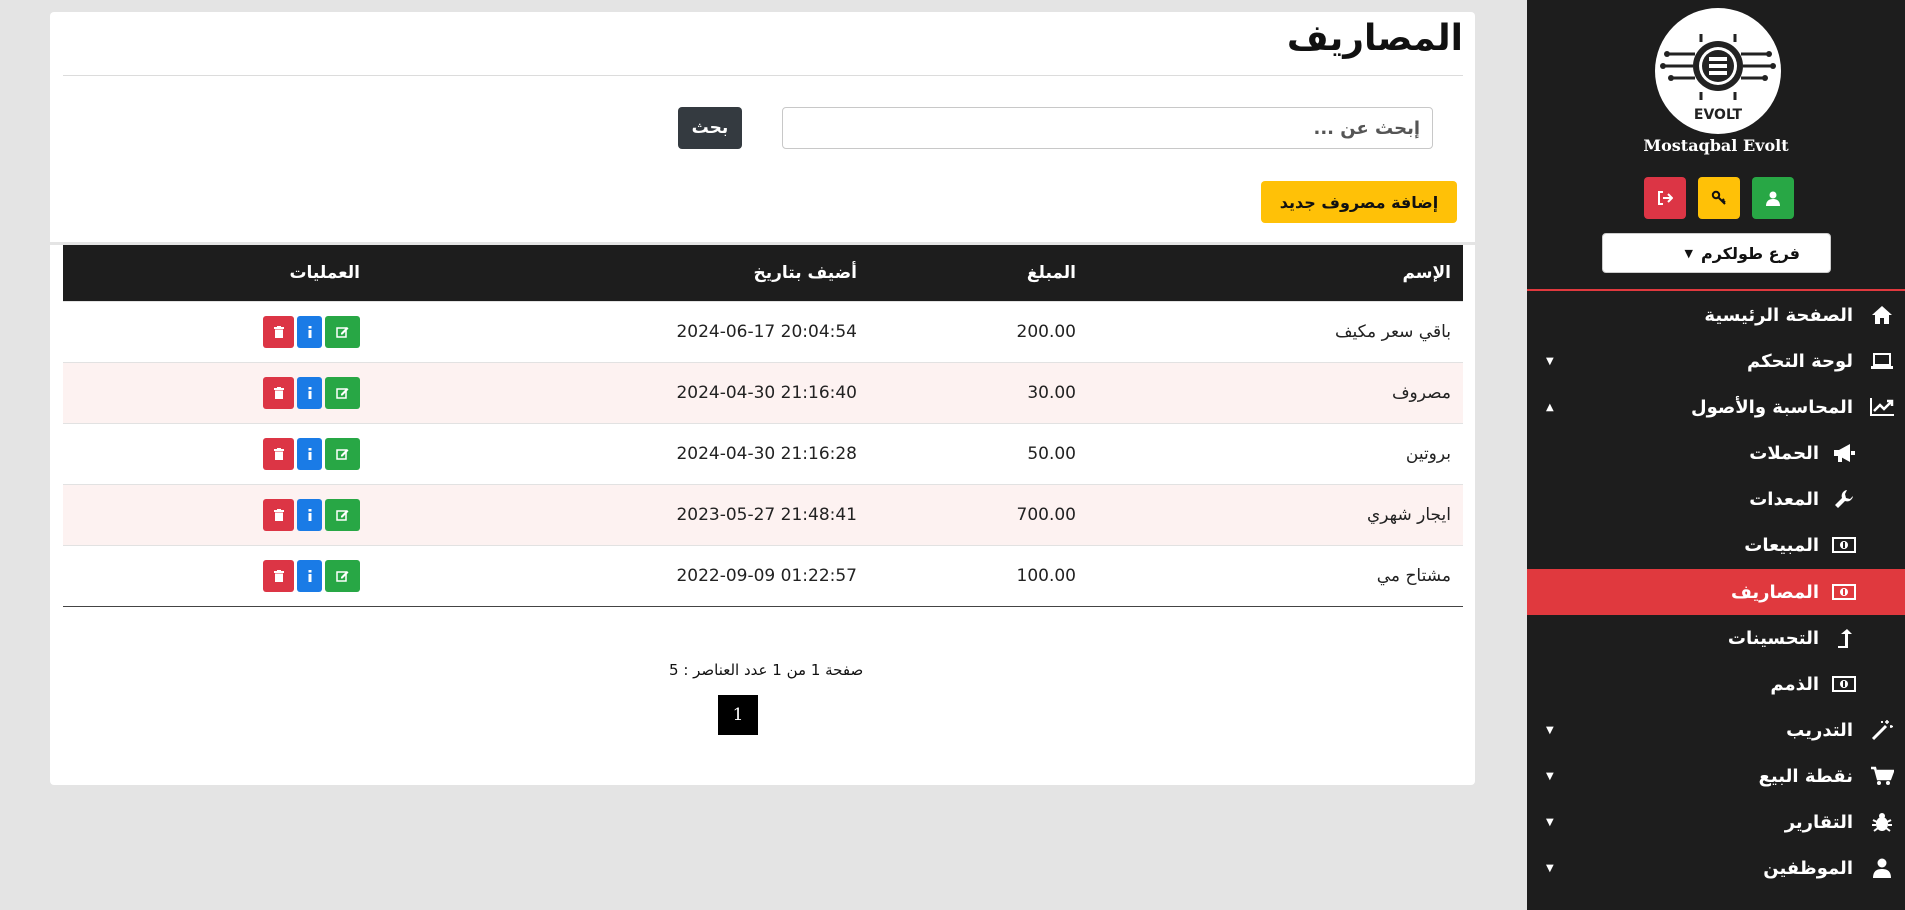 Image resolution: width=1905 pixels, height=910 pixels. I want to click on sidebar-item-equipment: المعدات, so click(1716, 499).